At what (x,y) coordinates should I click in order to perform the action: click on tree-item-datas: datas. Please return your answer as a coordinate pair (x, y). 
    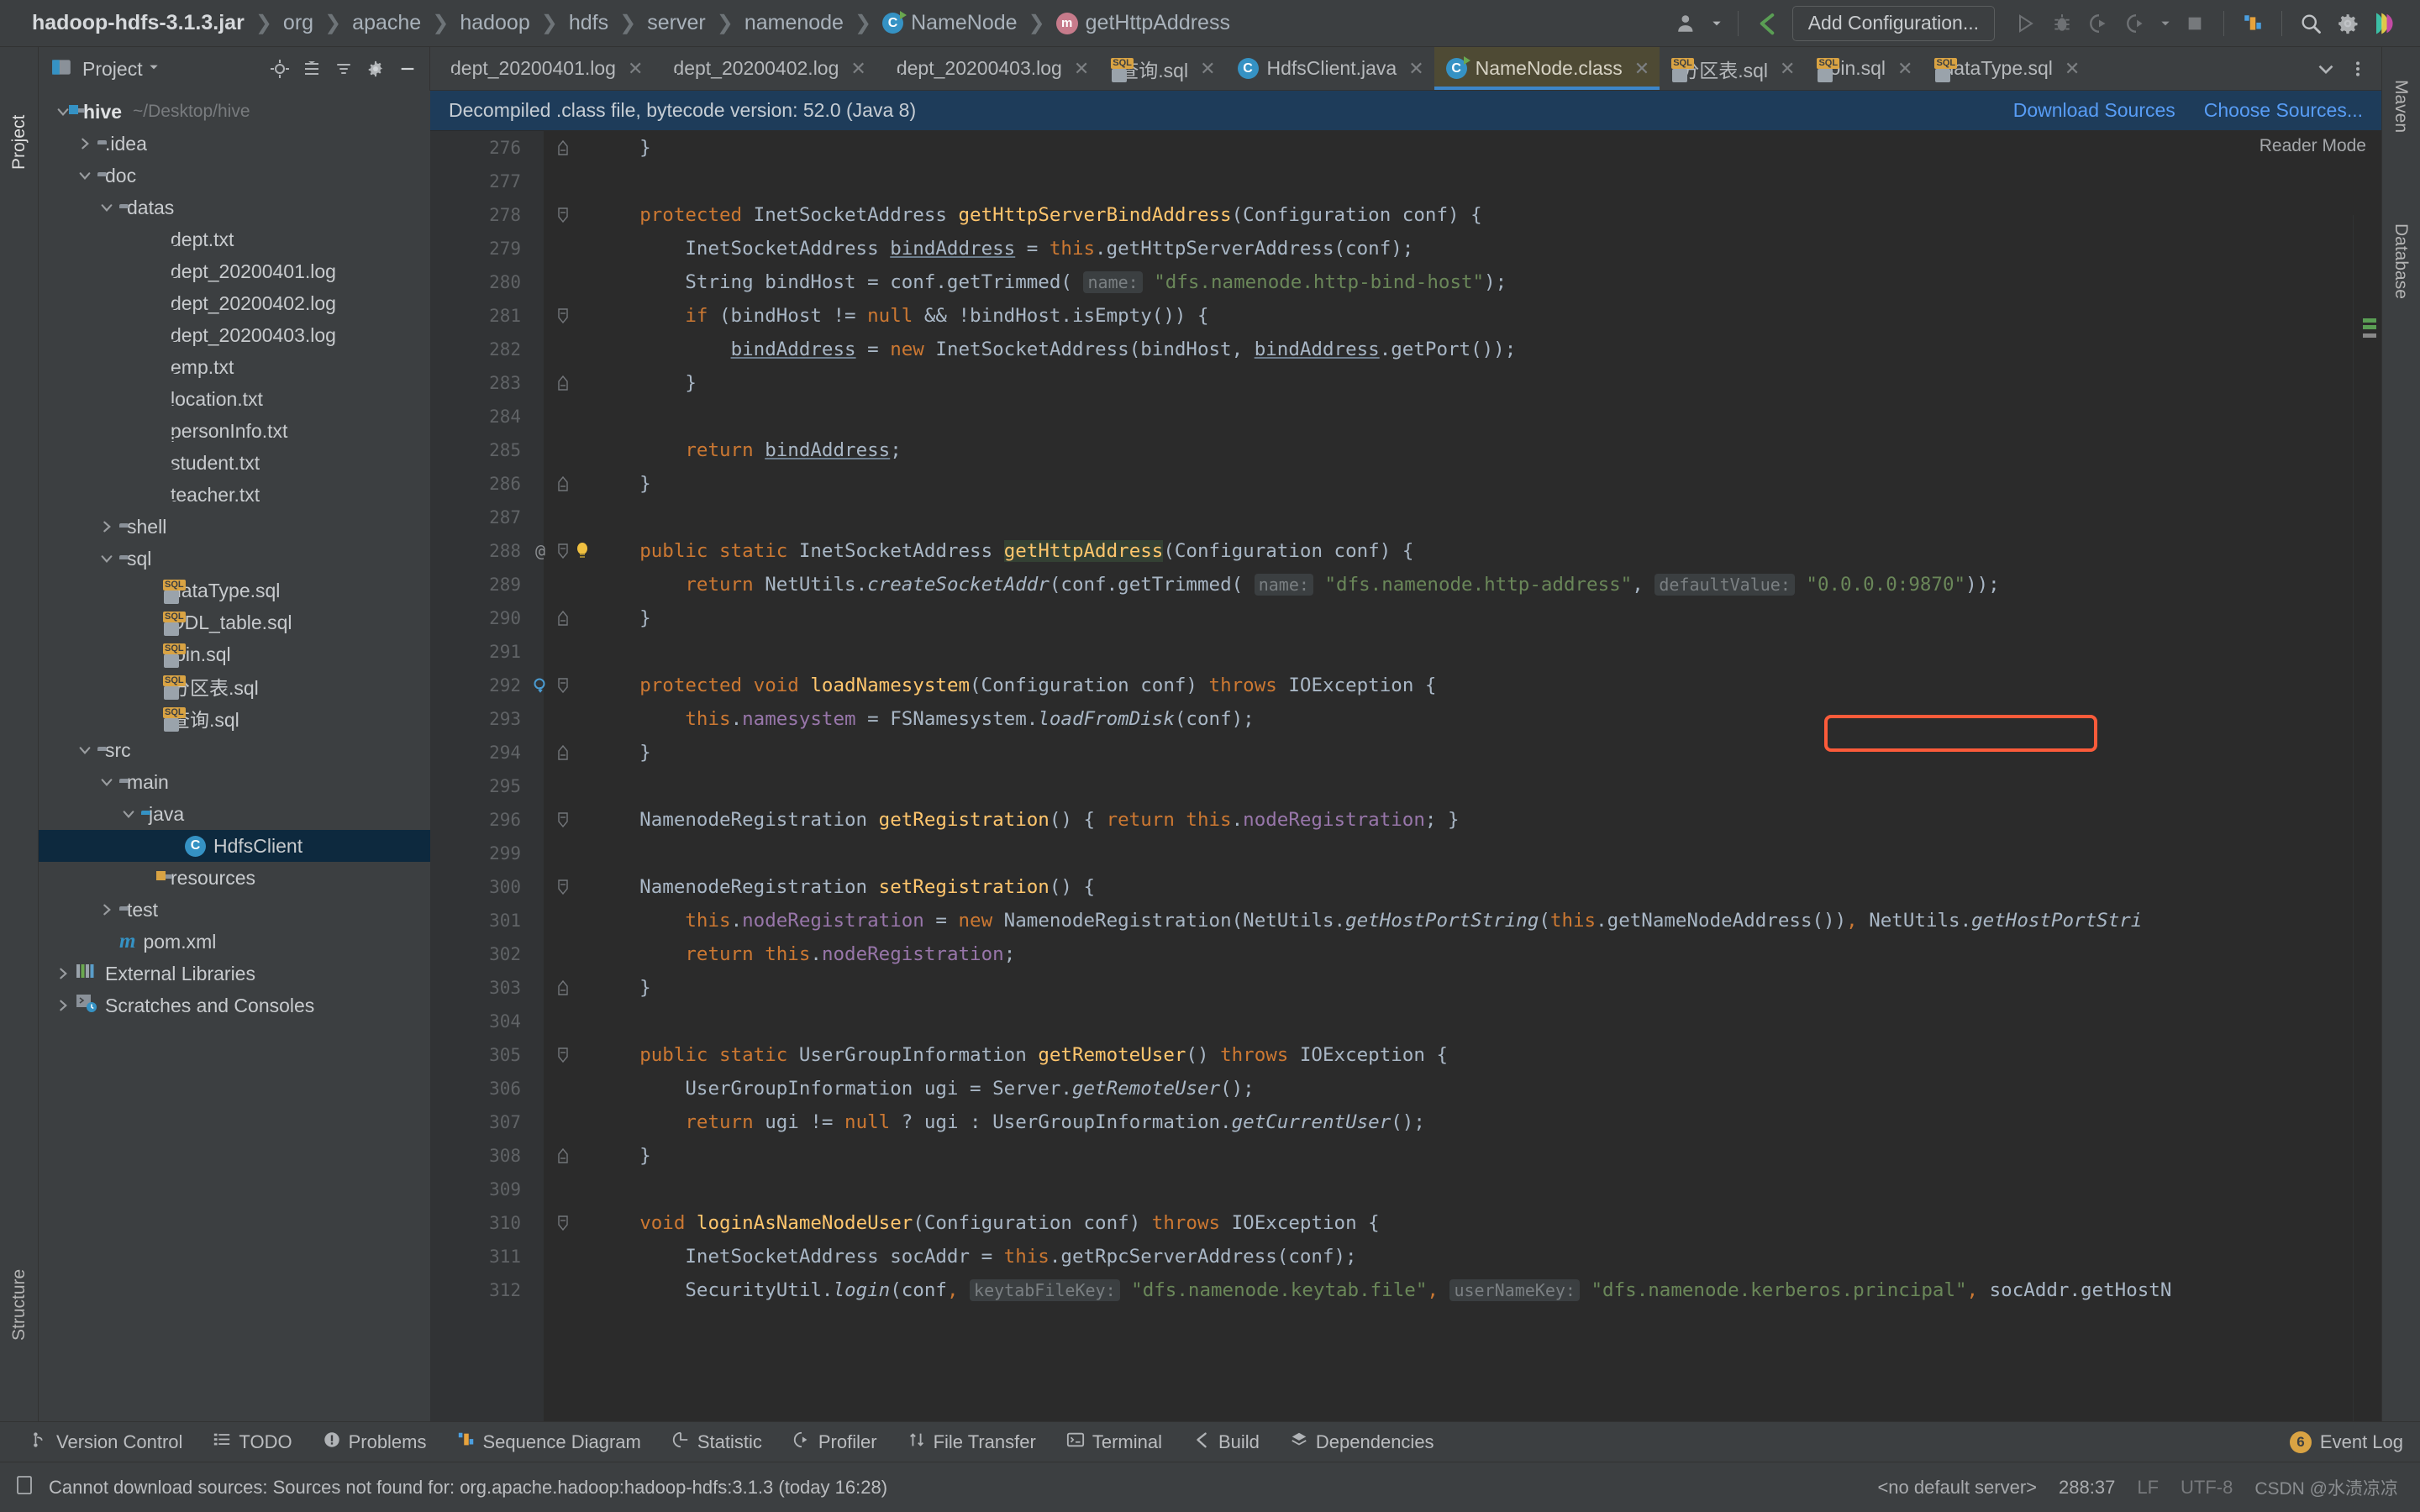
    Looking at the image, I should click on (234, 207).